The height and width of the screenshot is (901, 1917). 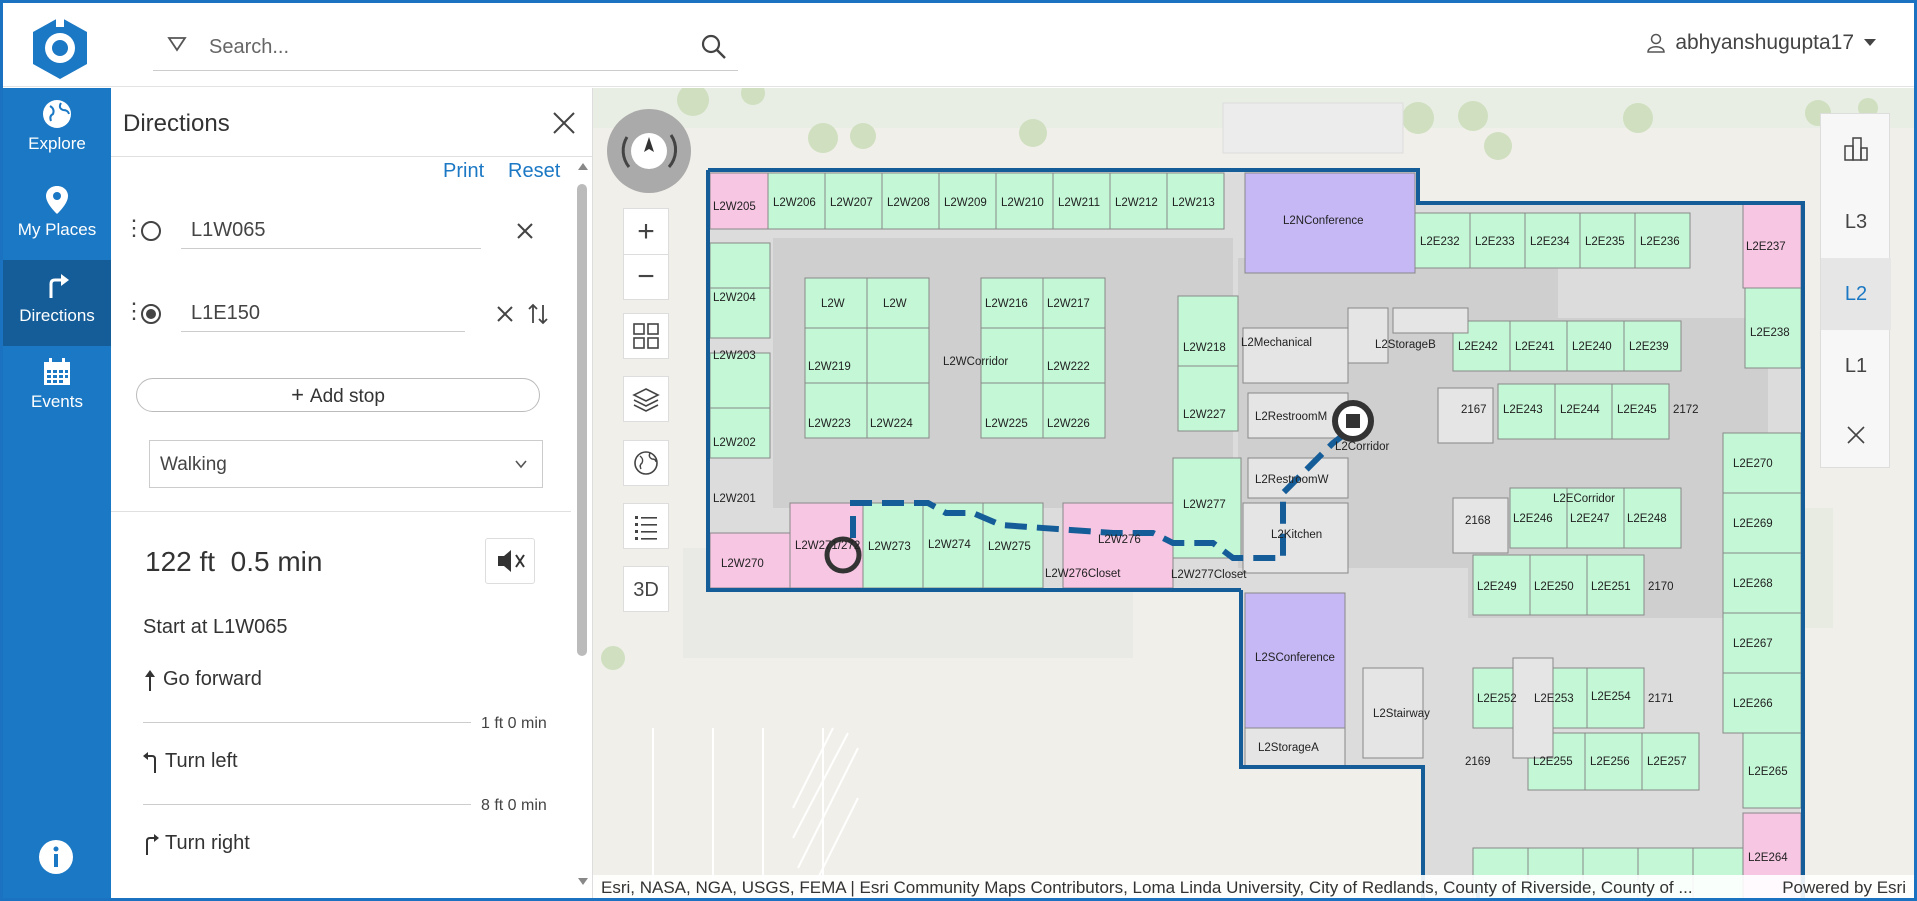 What do you see at coordinates (1856, 294) in the screenshot?
I see `floor-l2: L2` at bounding box center [1856, 294].